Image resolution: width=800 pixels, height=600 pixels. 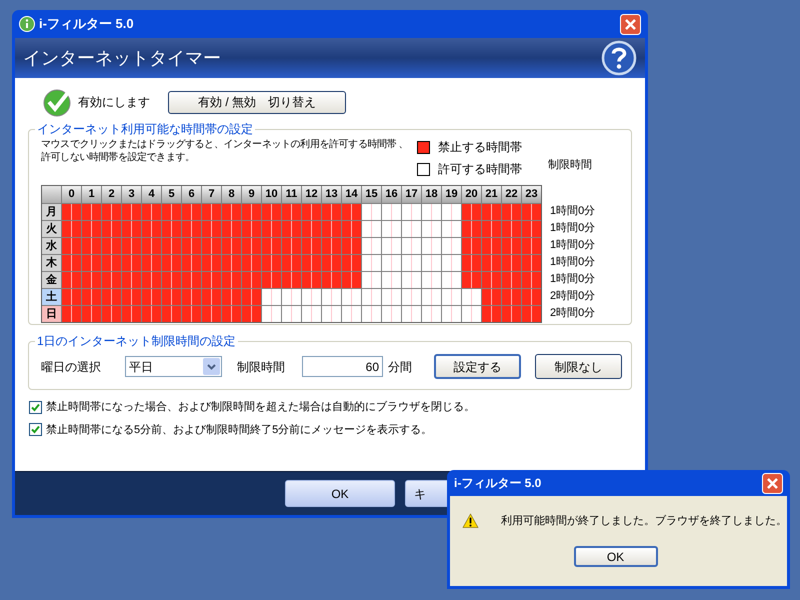 I want to click on set-button: 設定する, so click(x=477, y=366).